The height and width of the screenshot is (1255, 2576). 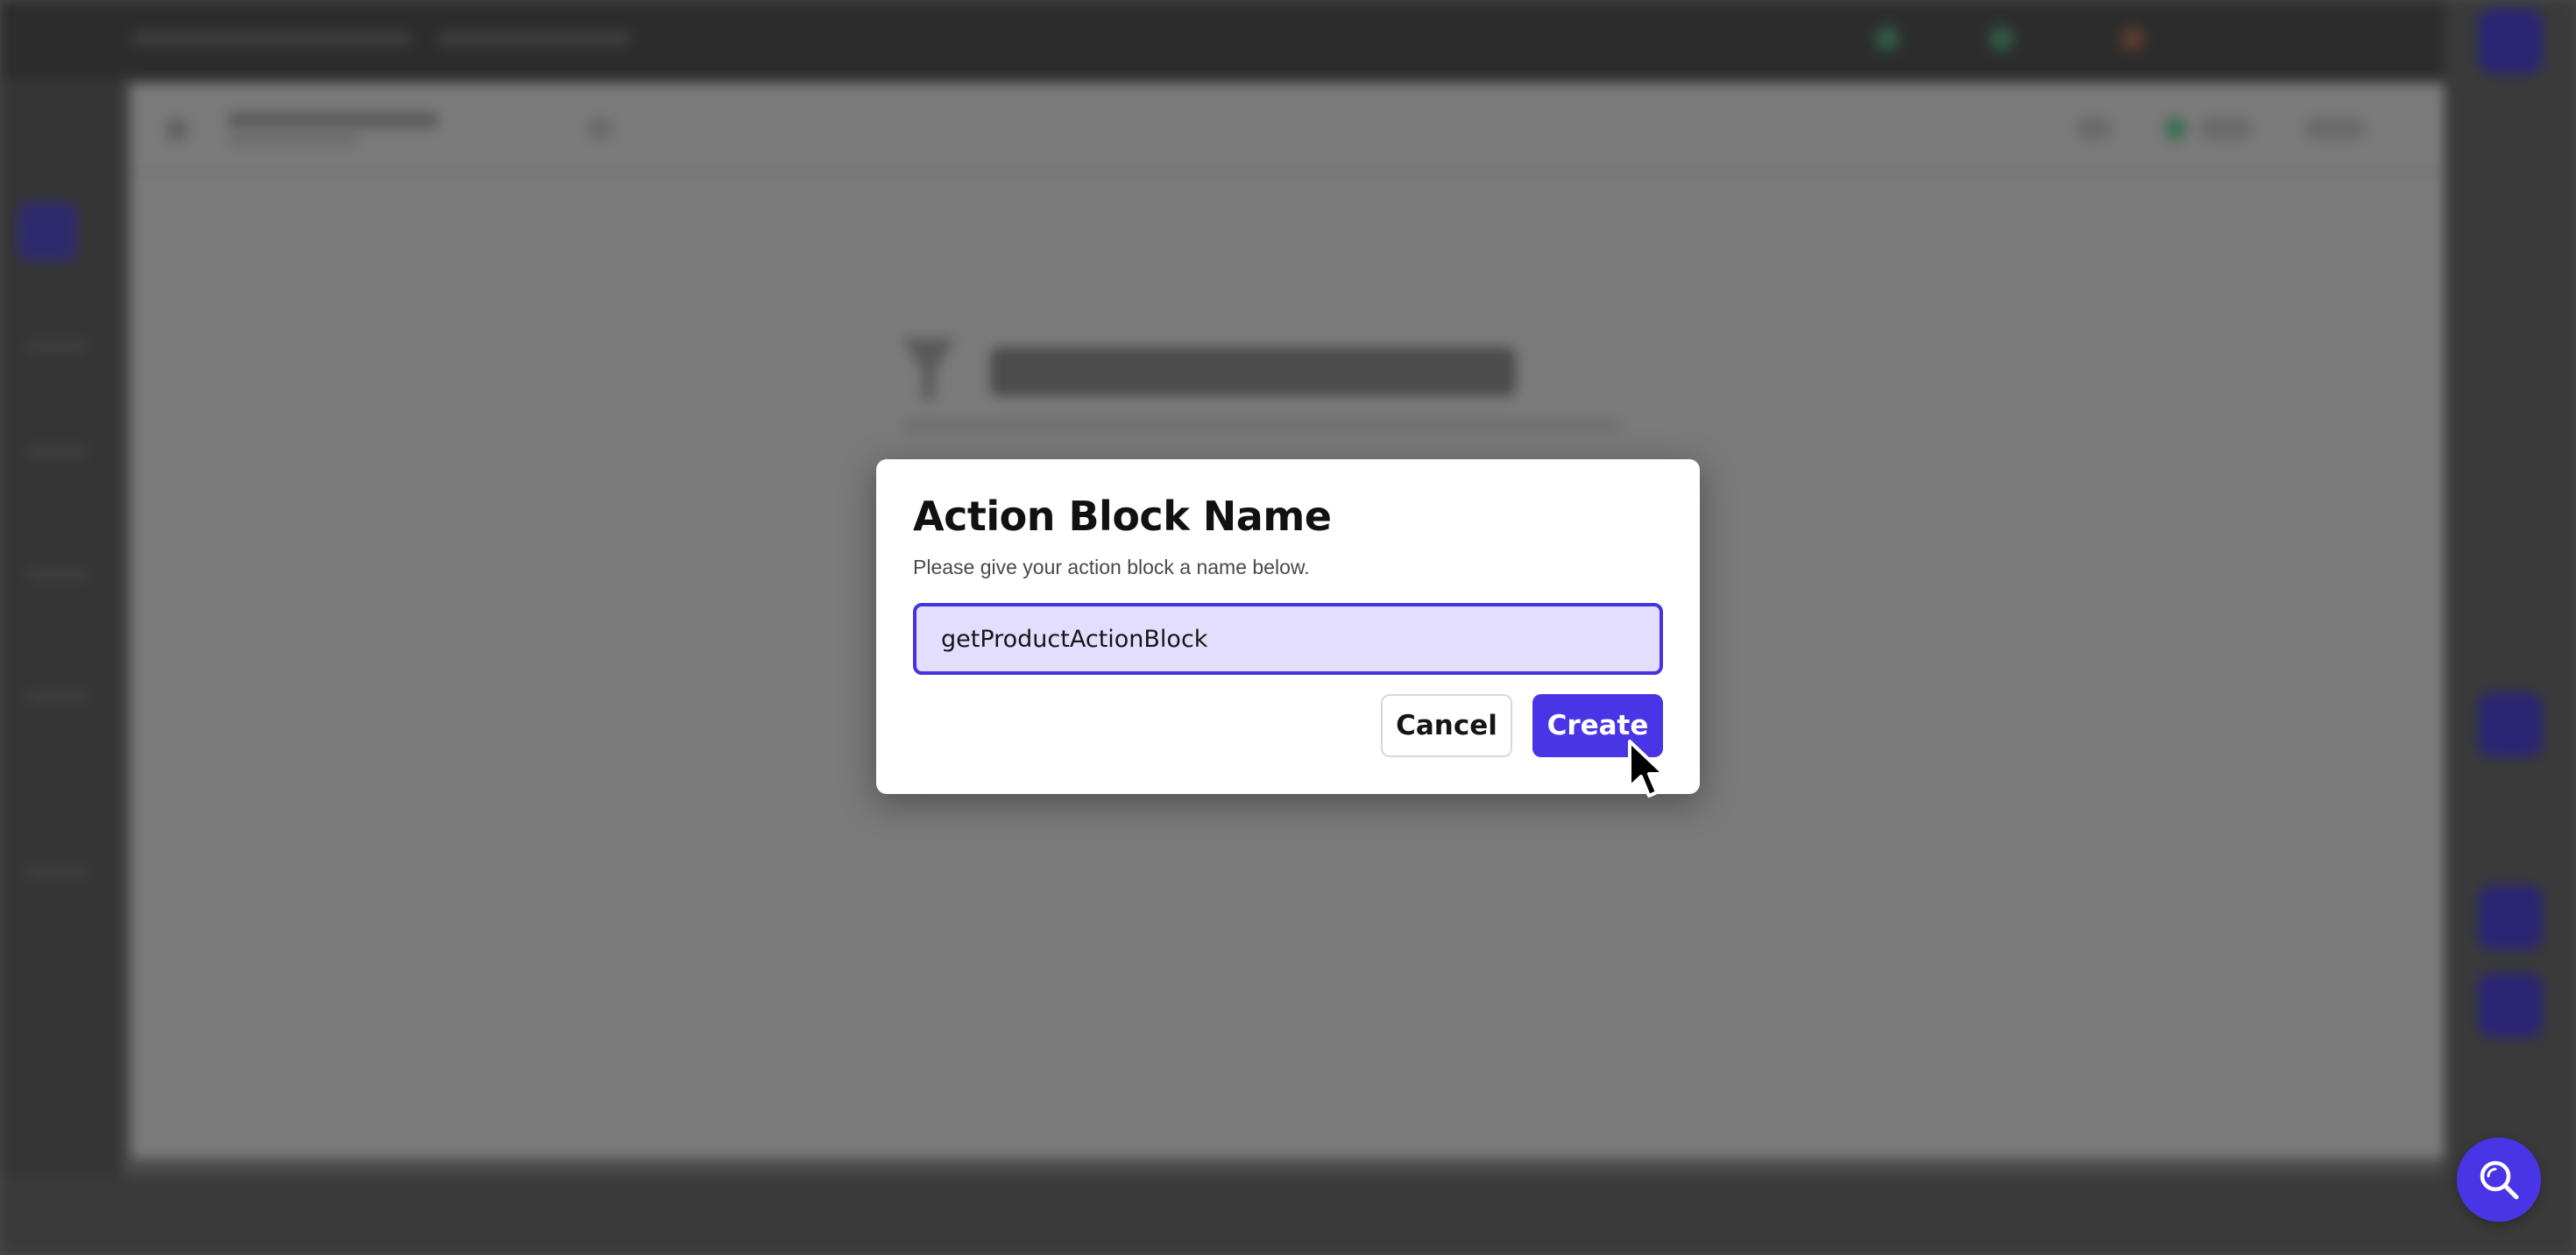 What do you see at coordinates (1288, 39) in the screenshot?
I see `app-topbar` at bounding box center [1288, 39].